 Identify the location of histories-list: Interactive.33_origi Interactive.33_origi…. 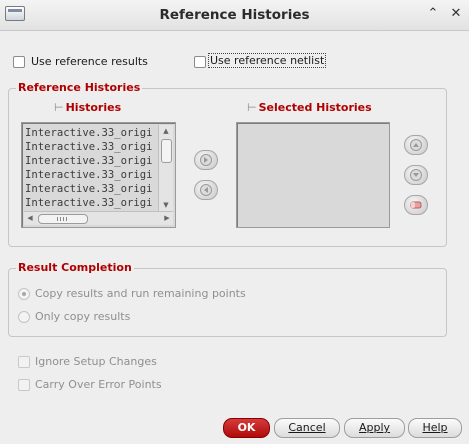
(98, 175).